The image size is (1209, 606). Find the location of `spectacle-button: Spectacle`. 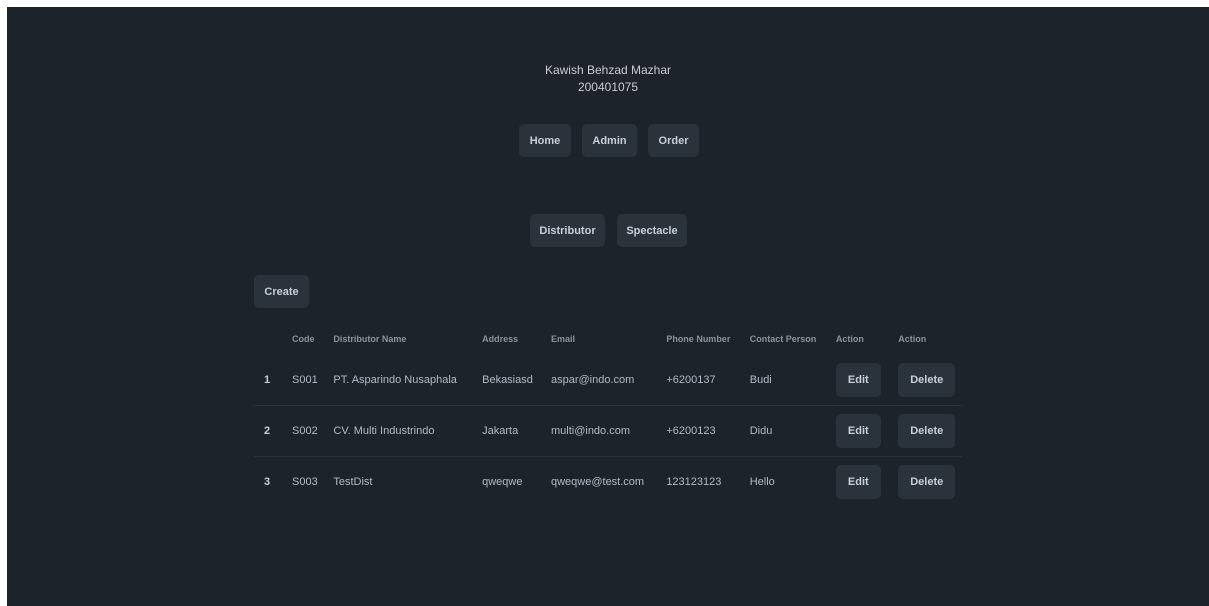

spectacle-button: Spectacle is located at coordinates (652, 230).